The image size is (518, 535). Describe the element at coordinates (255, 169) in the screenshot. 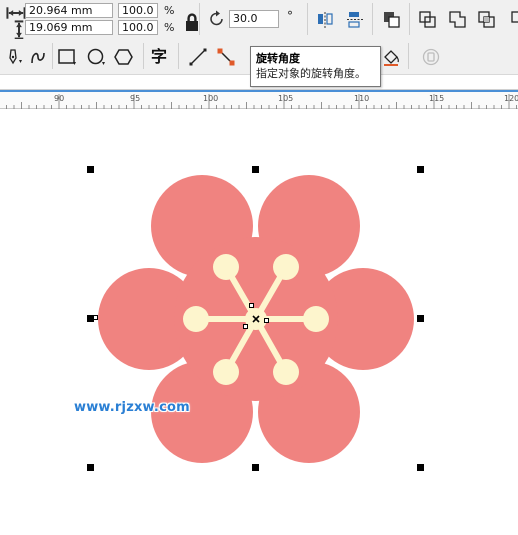

I see `handle-top-center` at that location.